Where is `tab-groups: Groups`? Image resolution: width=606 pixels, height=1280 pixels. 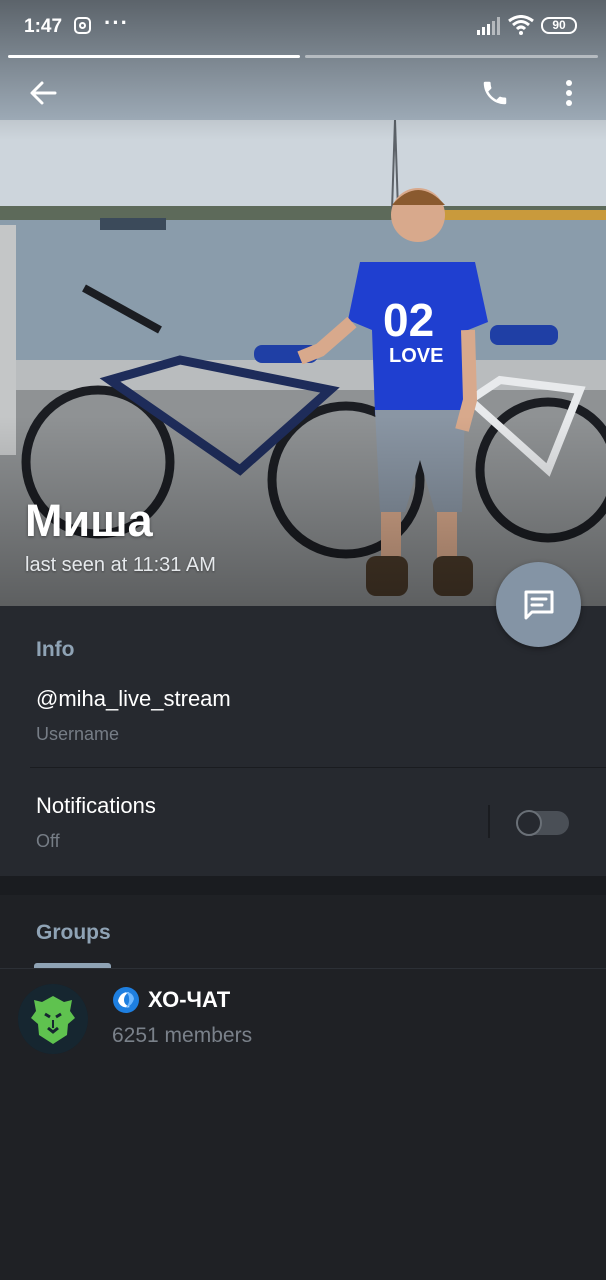 tab-groups: Groups is located at coordinates (73, 933).